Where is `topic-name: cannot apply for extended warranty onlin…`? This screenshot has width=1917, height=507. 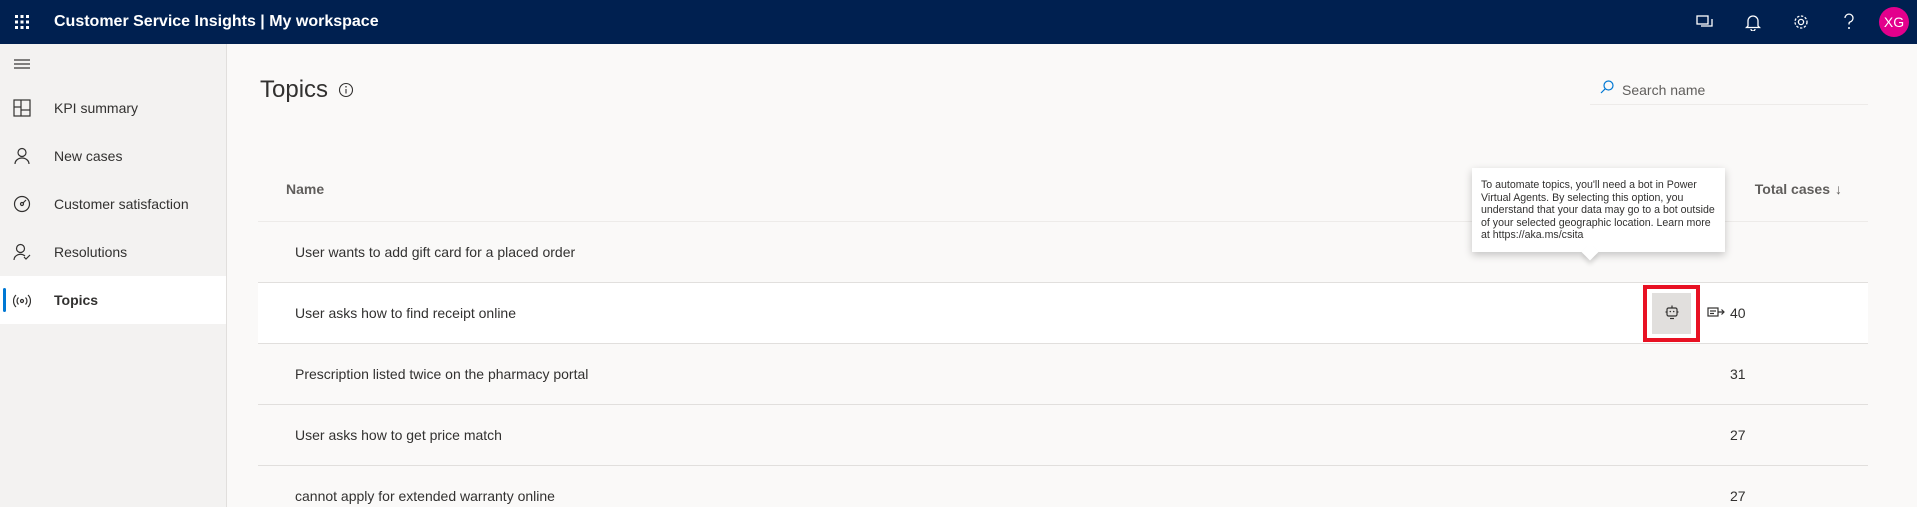
topic-name: cannot apply for extended warranty onlin… is located at coordinates (406, 496).